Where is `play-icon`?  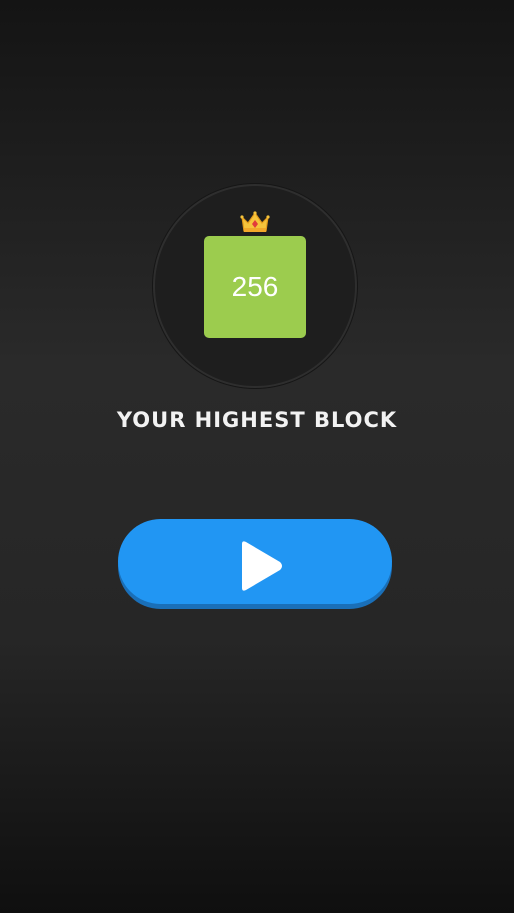 play-icon is located at coordinates (261, 566).